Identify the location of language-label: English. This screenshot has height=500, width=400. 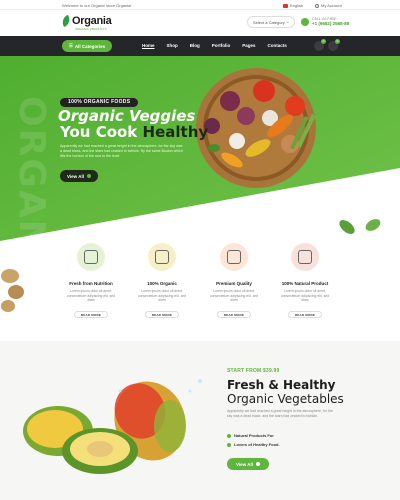
(297, 5).